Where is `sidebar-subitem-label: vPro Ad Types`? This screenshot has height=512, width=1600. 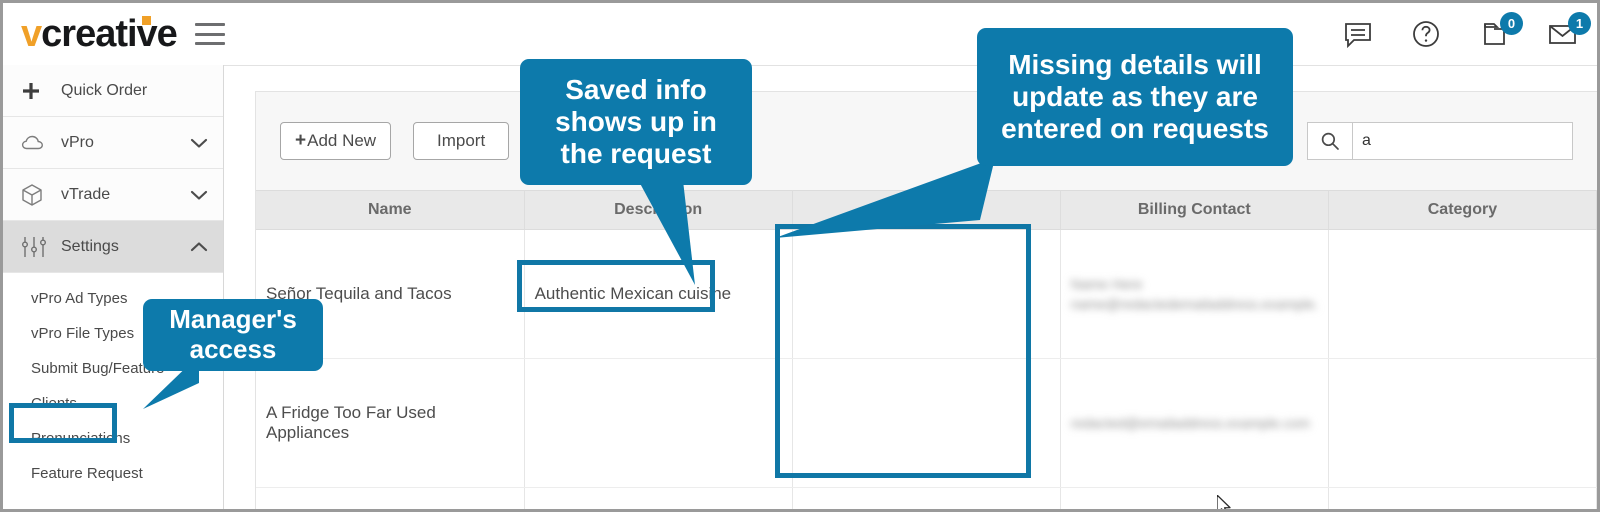
sidebar-subitem-label: vPro Ad Types is located at coordinates (79, 298).